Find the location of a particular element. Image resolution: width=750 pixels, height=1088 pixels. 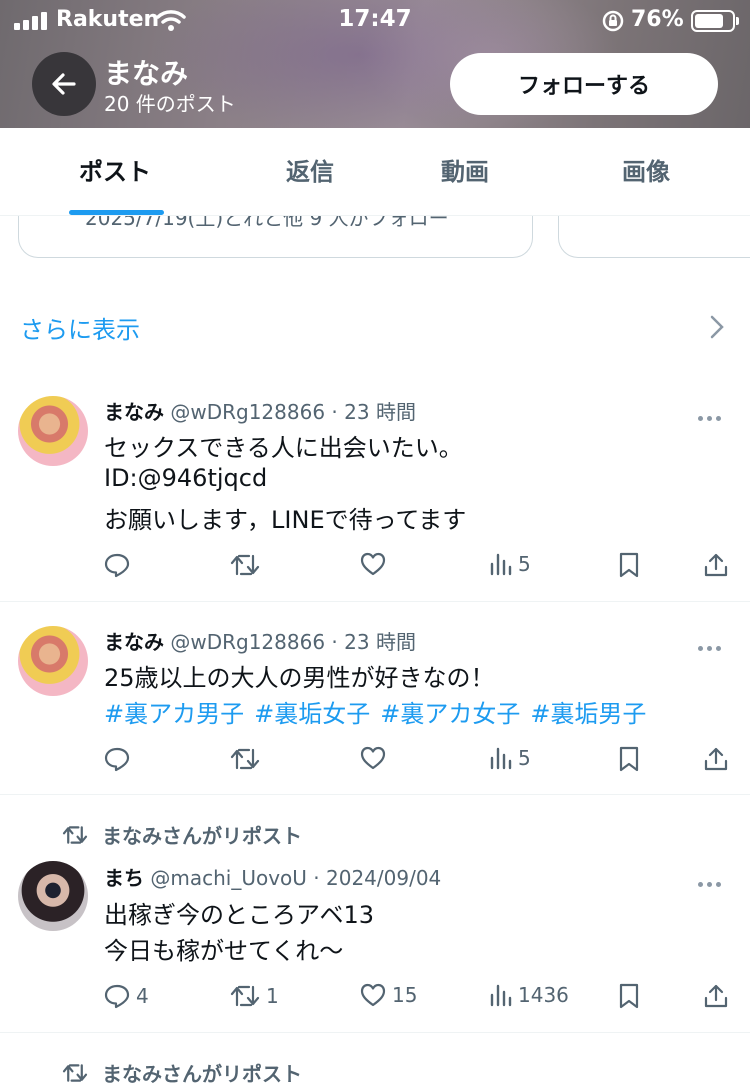

hashtag-link: #裏アカ女子 is located at coordinates (450, 714).